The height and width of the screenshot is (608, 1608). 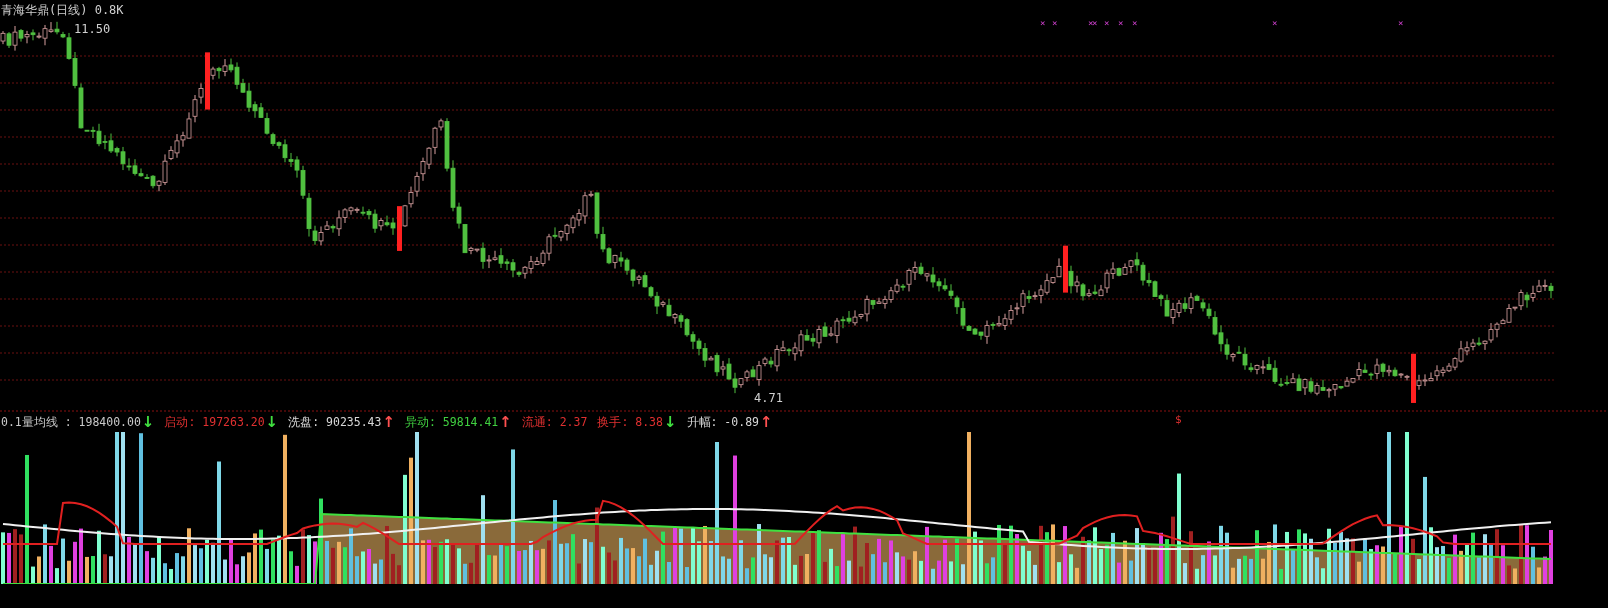 I want to click on indicator-label: 升幅: -0.89, so click(x=722, y=422).